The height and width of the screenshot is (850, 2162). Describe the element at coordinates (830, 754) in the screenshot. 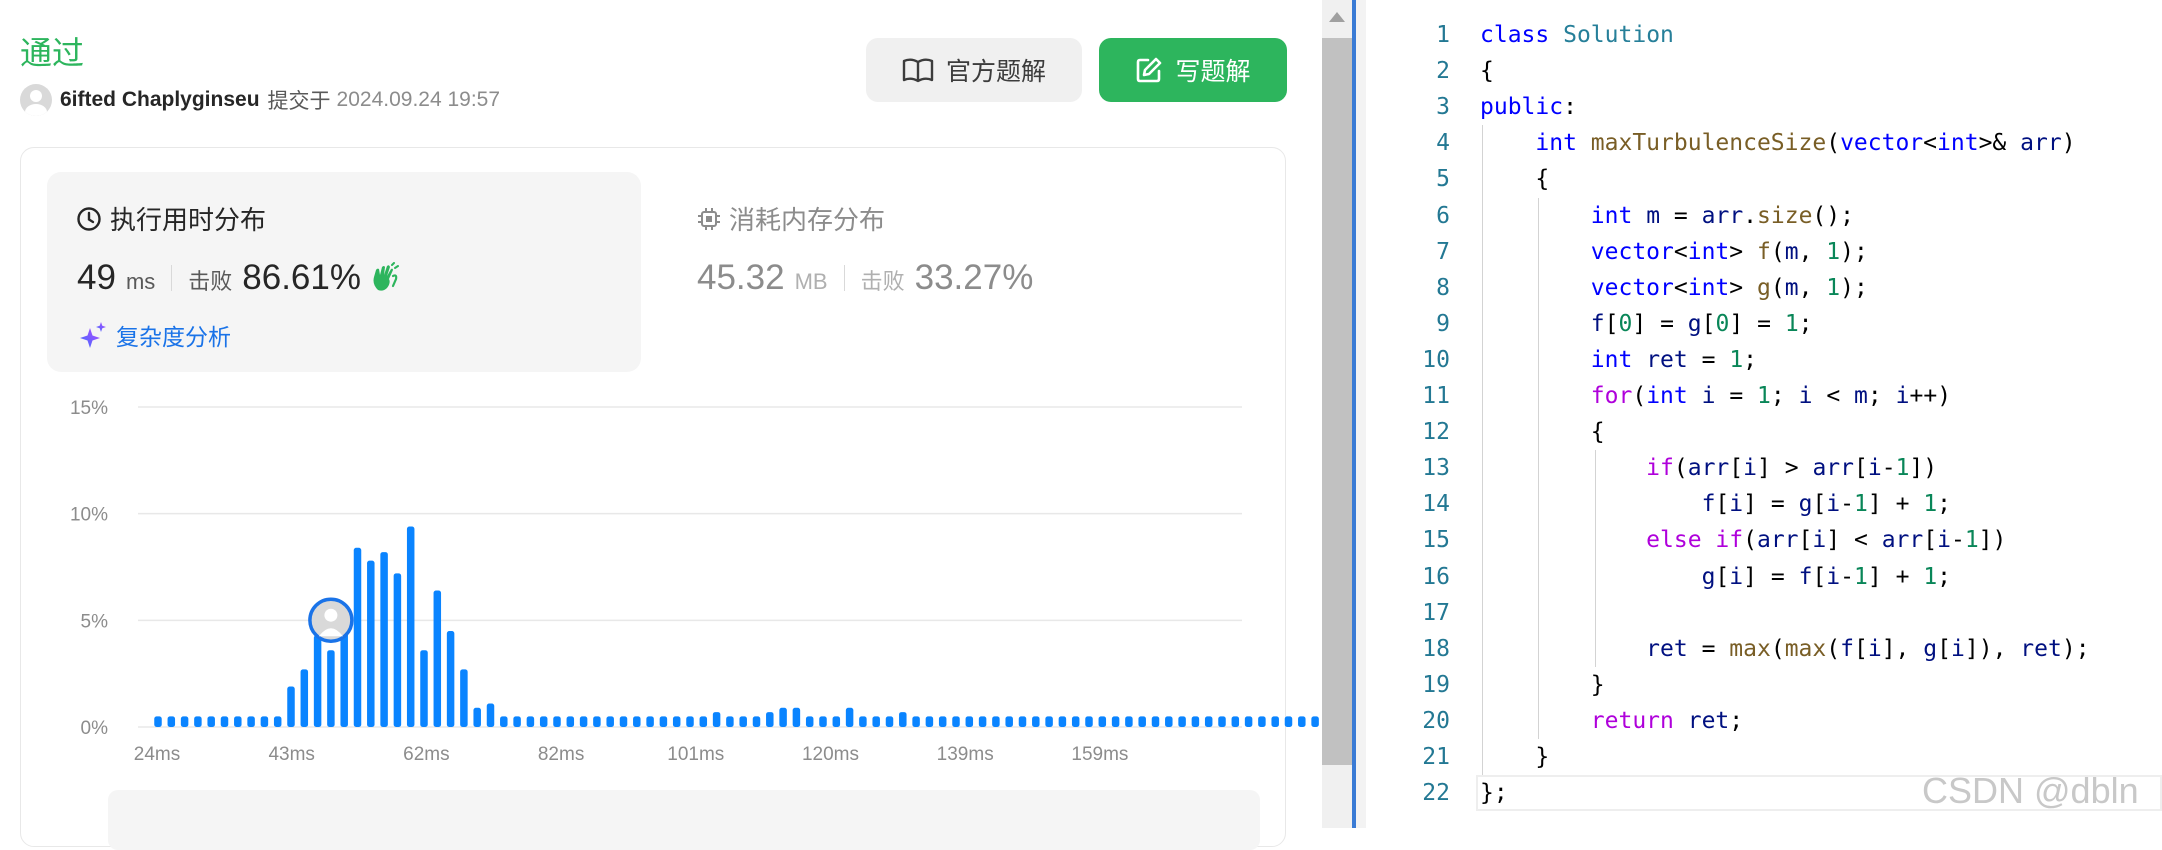

I see `x-tick-label: 120ms` at that location.